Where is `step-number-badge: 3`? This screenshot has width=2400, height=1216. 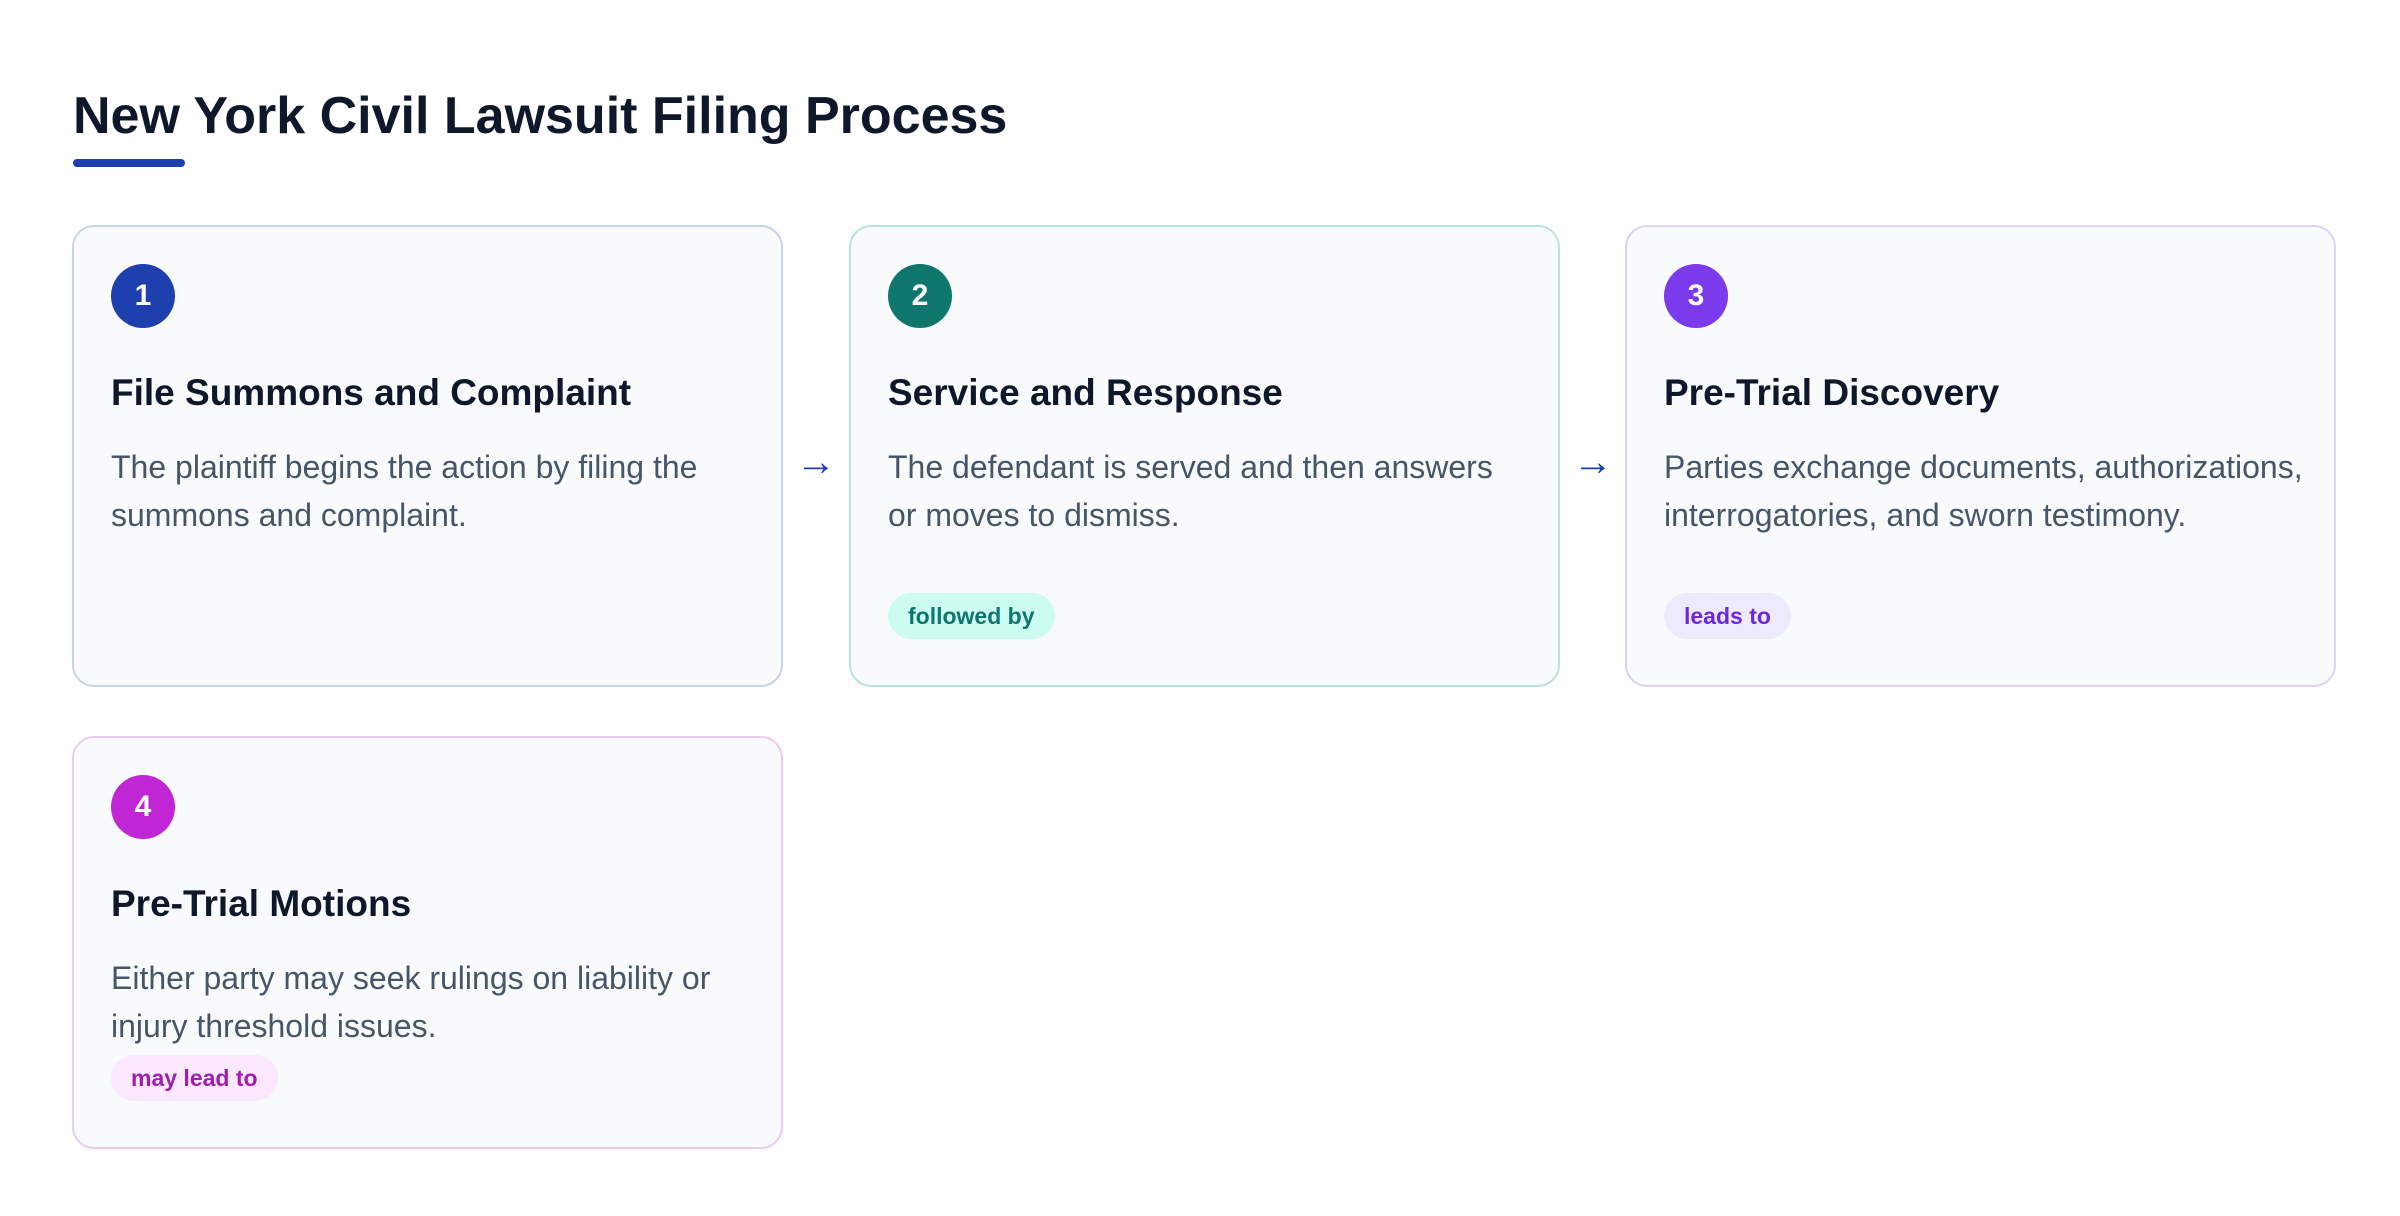 step-number-badge: 3 is located at coordinates (1696, 296).